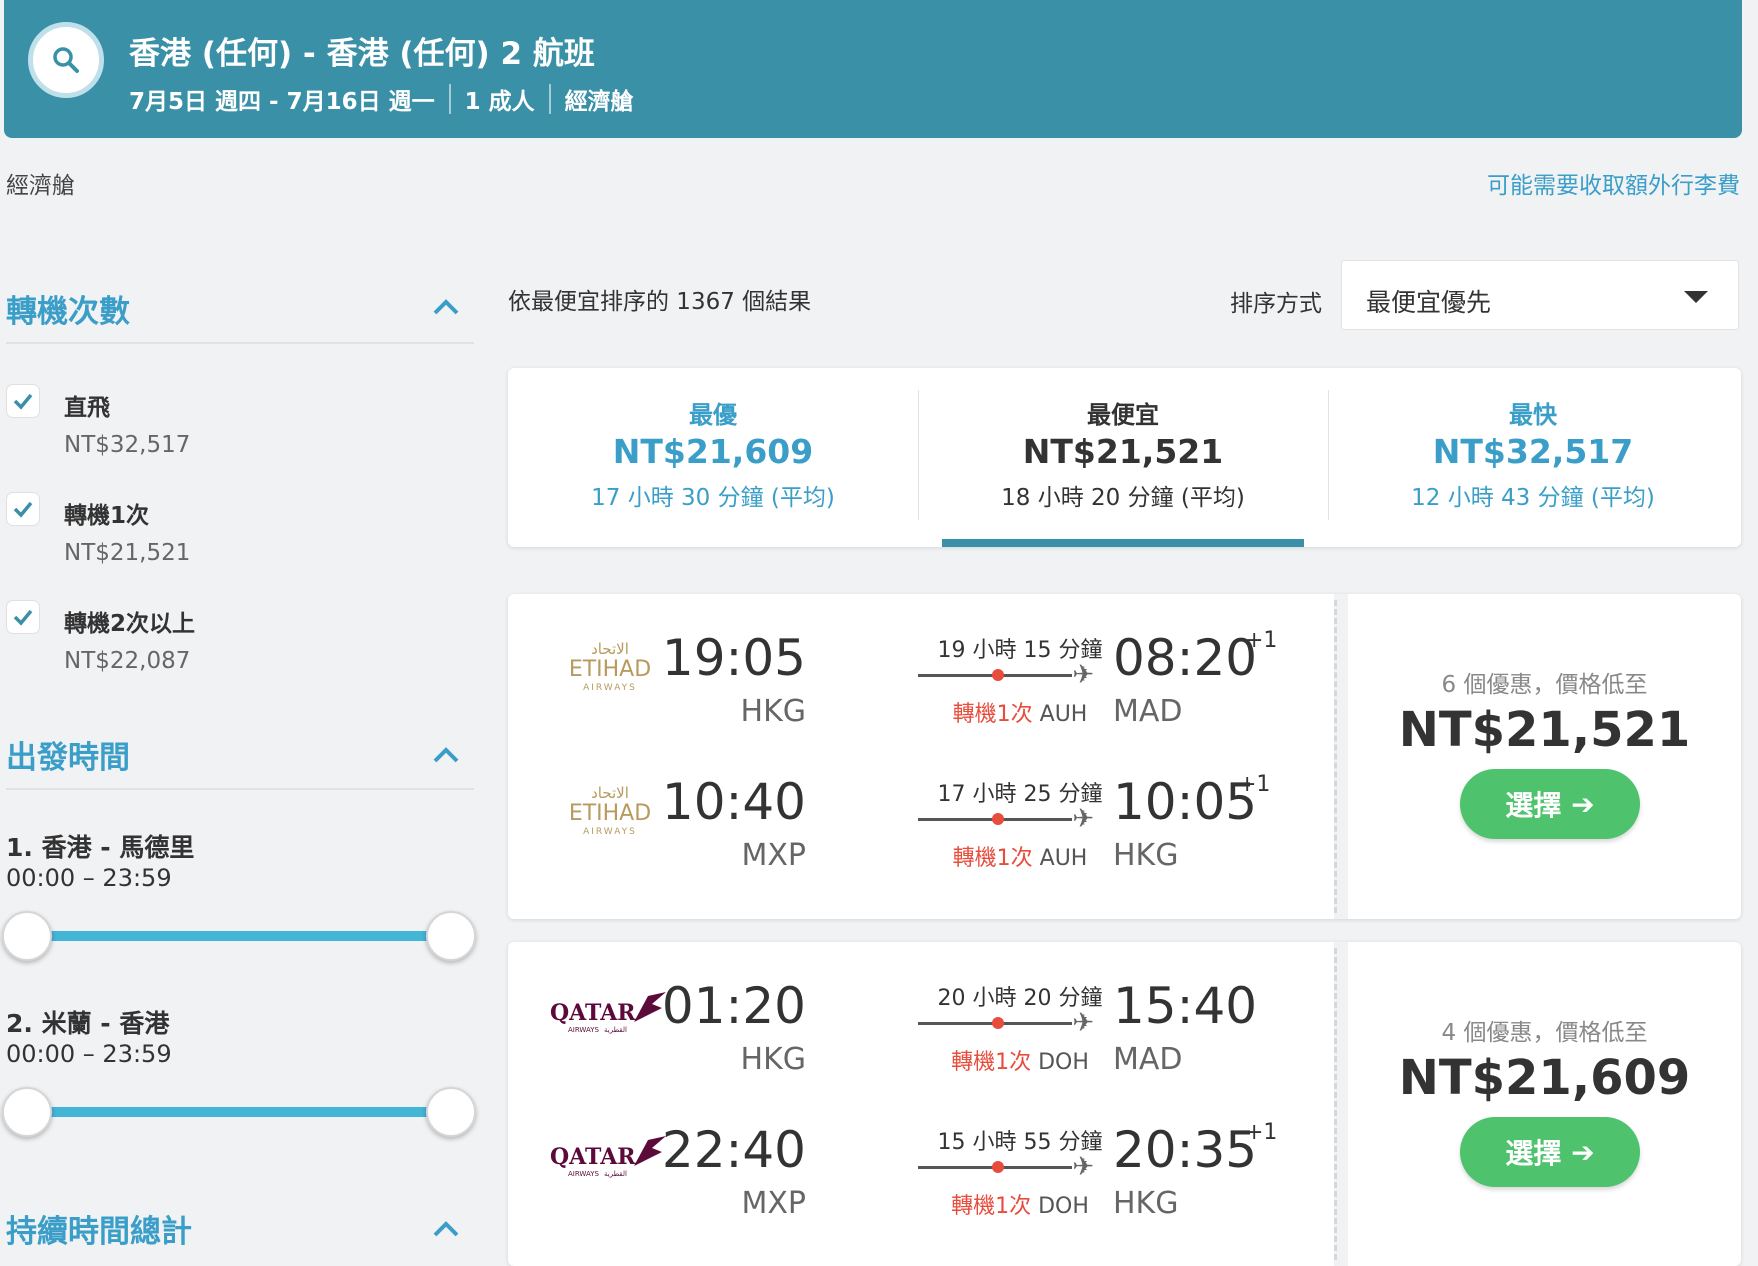 This screenshot has height=1266, width=1758. I want to click on tab-best-duration: 17 小時 30 分鐘 (平均), so click(713, 498).